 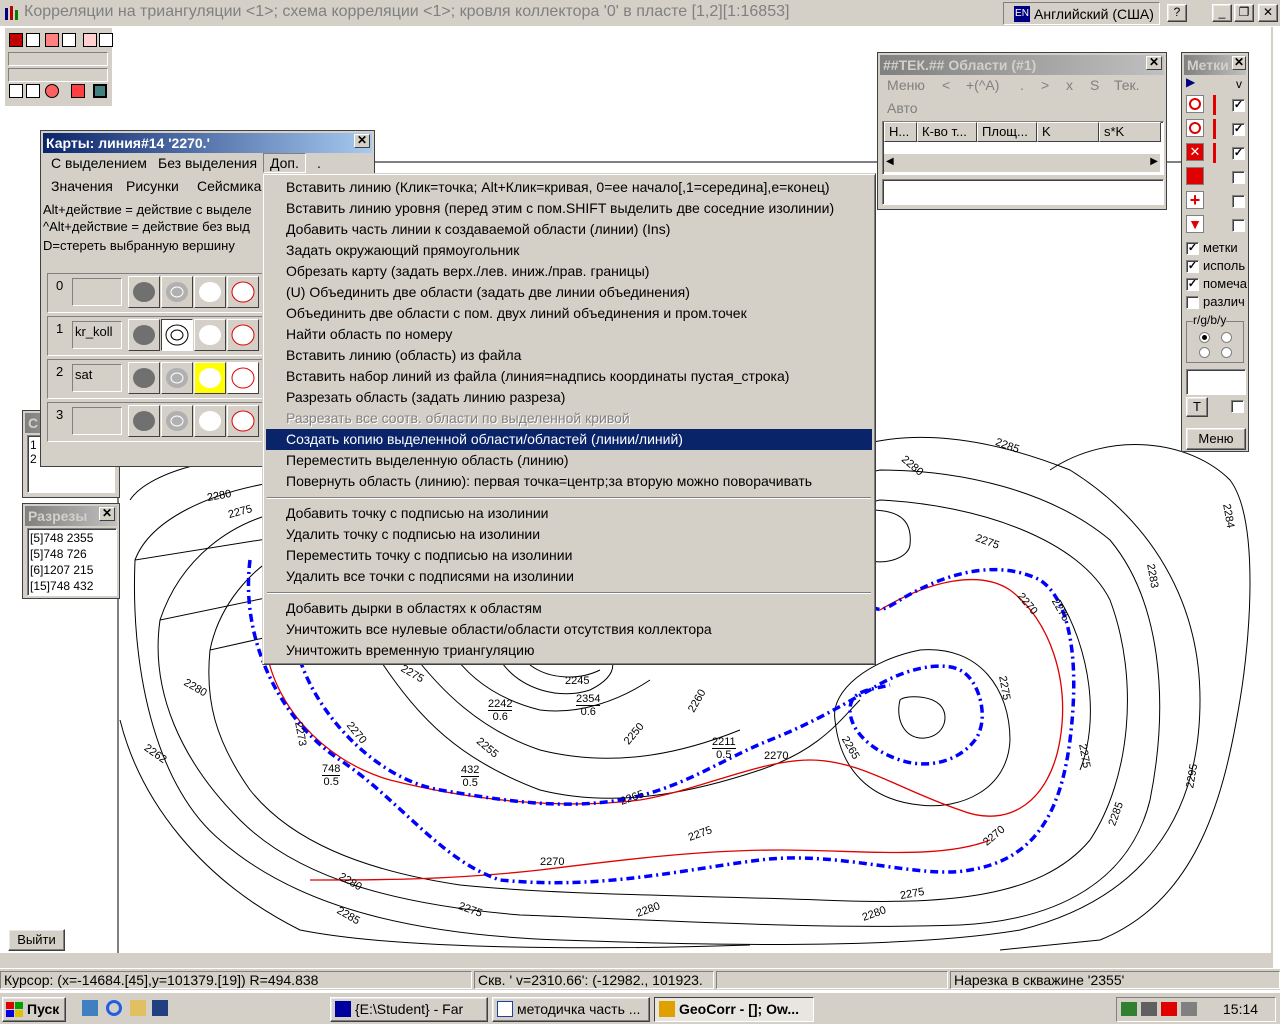 I want to click on regions-delete: x, so click(x=1069, y=85).